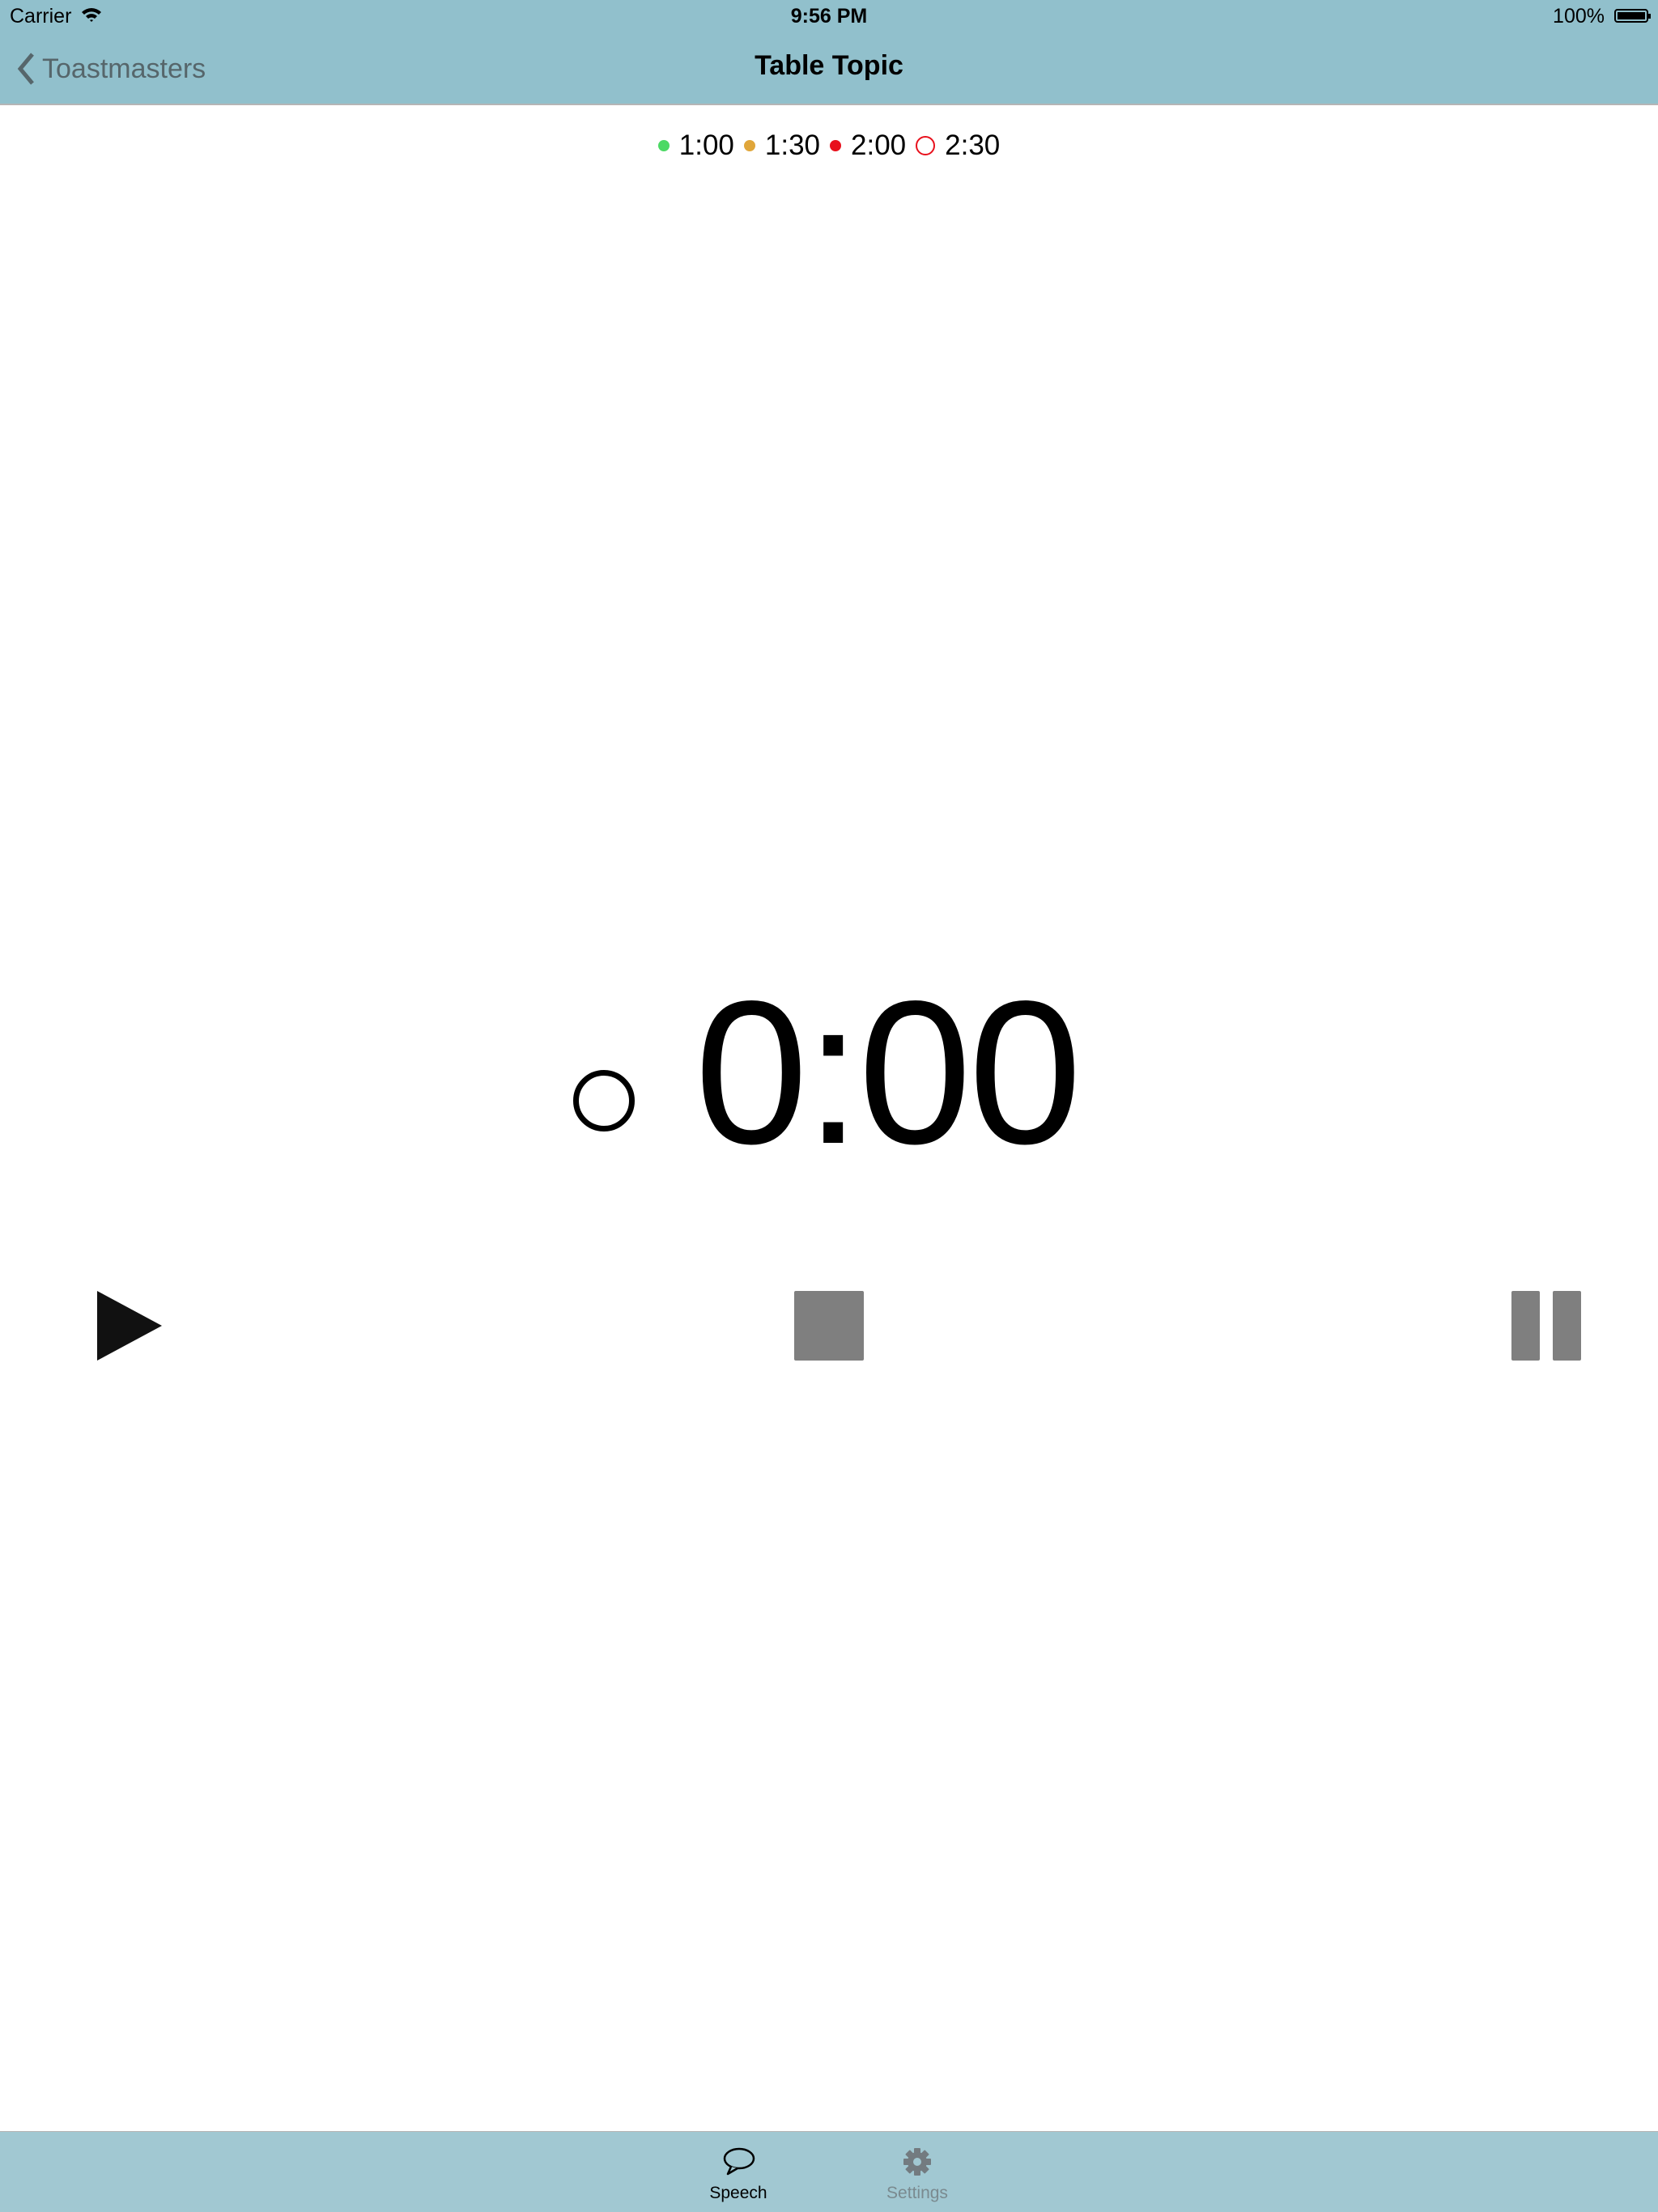  Describe the element at coordinates (129, 1326) in the screenshot. I see `play-button` at that location.